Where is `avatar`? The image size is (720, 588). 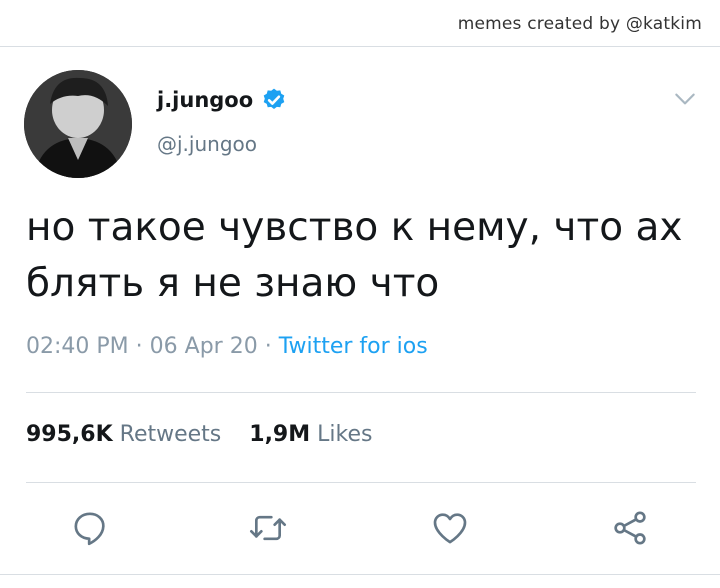
avatar is located at coordinates (78, 124).